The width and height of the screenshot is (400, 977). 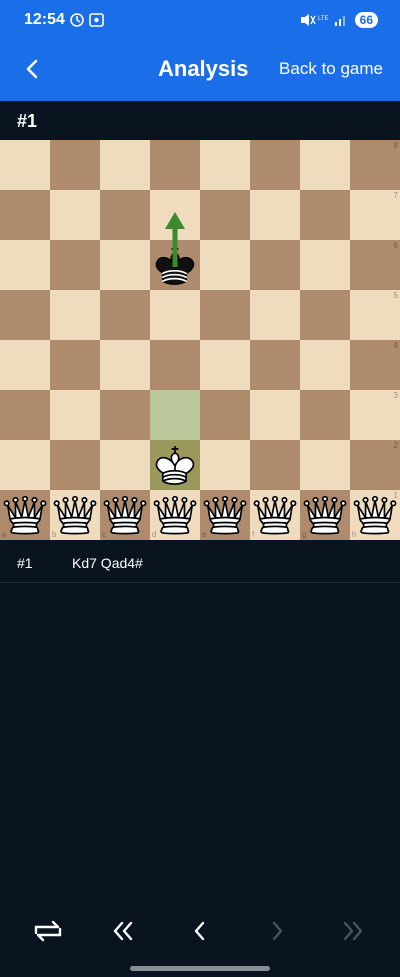 What do you see at coordinates (395, 295) in the screenshot?
I see `rank-label: 5` at bounding box center [395, 295].